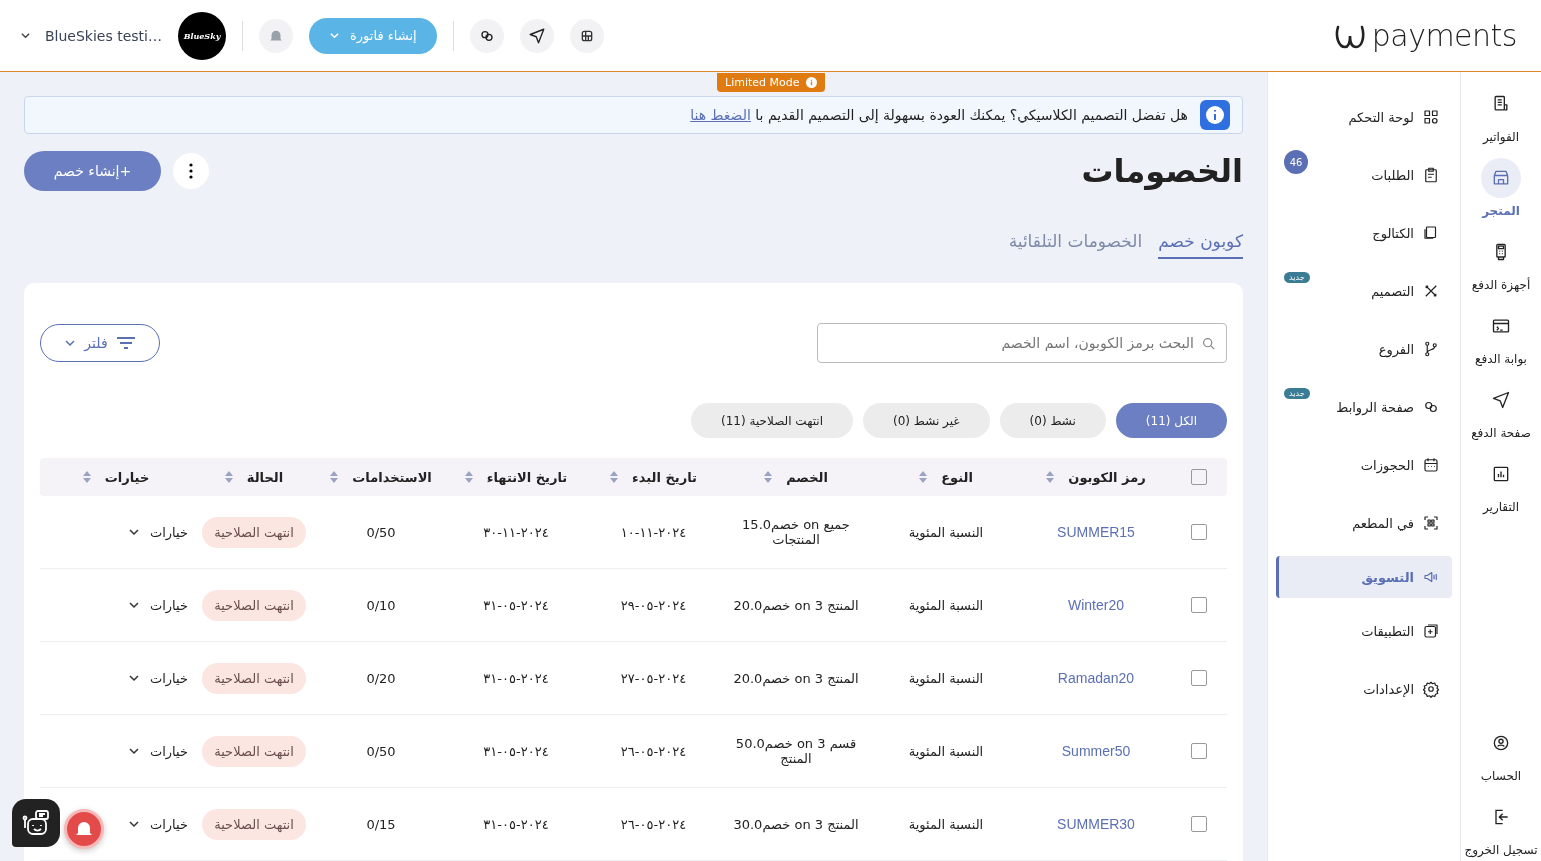  Describe the element at coordinates (1431, 349) in the screenshot. I see `branch-icon` at that location.